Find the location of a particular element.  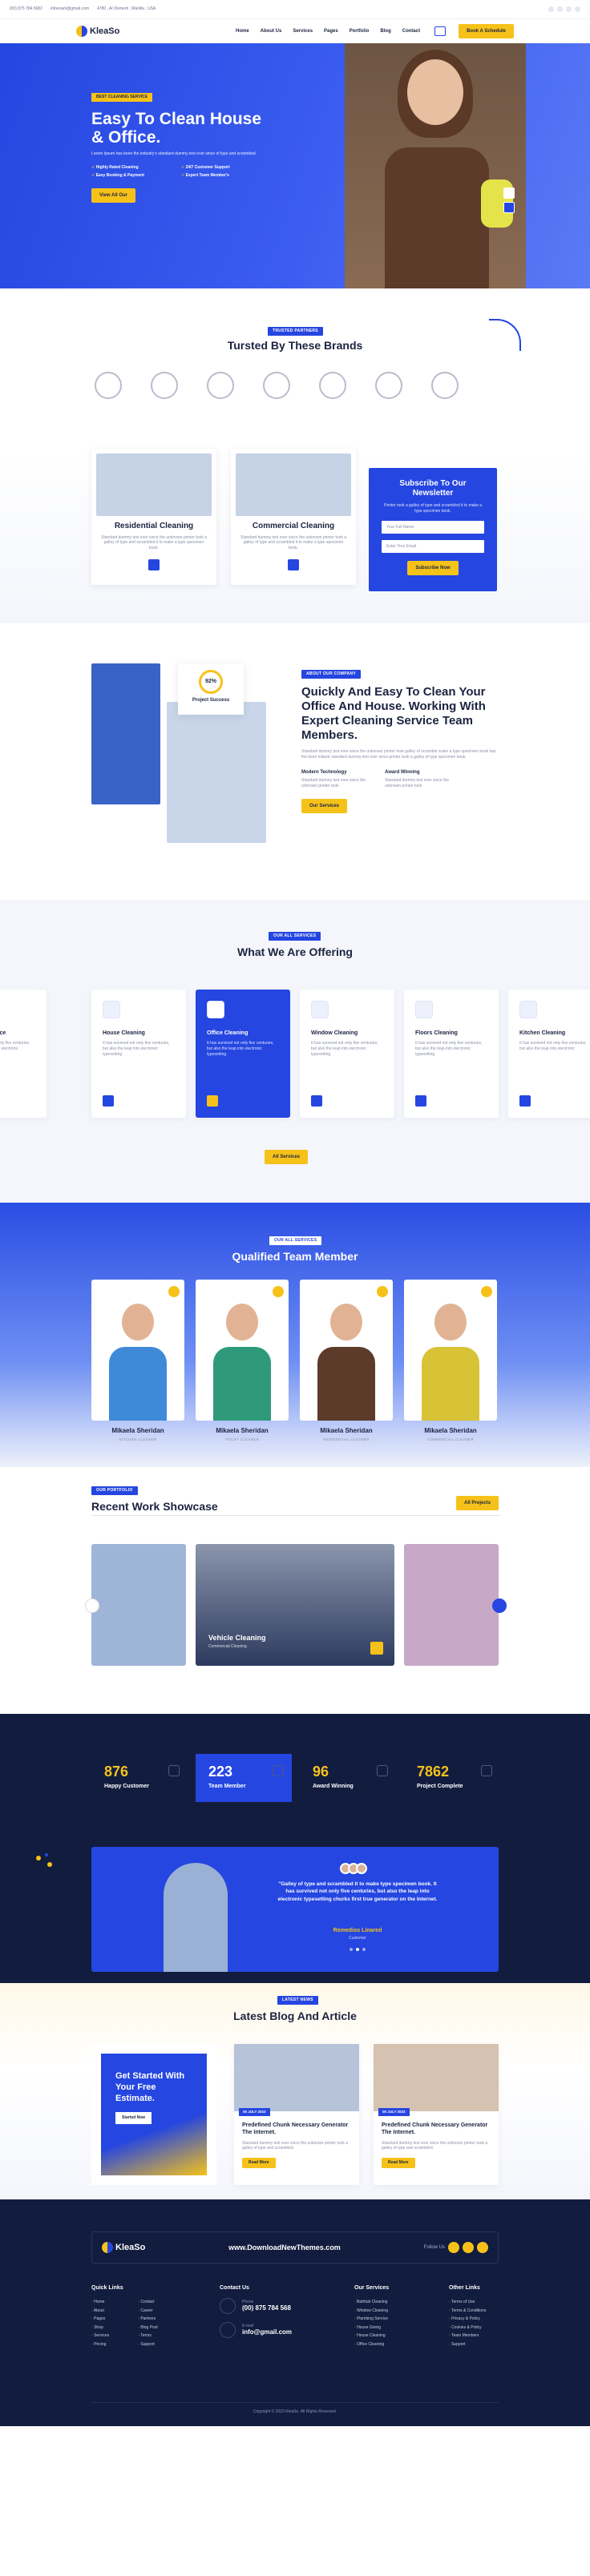

team-member: Mikaela Sheridan KITCHEN CLEANER is located at coordinates (137, 1361).